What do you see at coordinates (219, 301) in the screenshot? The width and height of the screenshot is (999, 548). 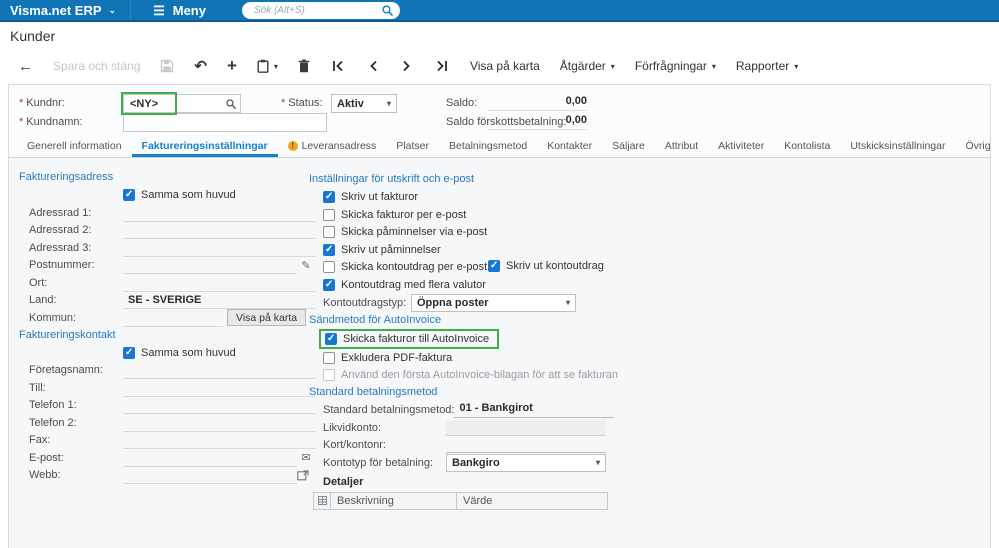 I see `land-input: SE - SVERIGE` at bounding box center [219, 301].